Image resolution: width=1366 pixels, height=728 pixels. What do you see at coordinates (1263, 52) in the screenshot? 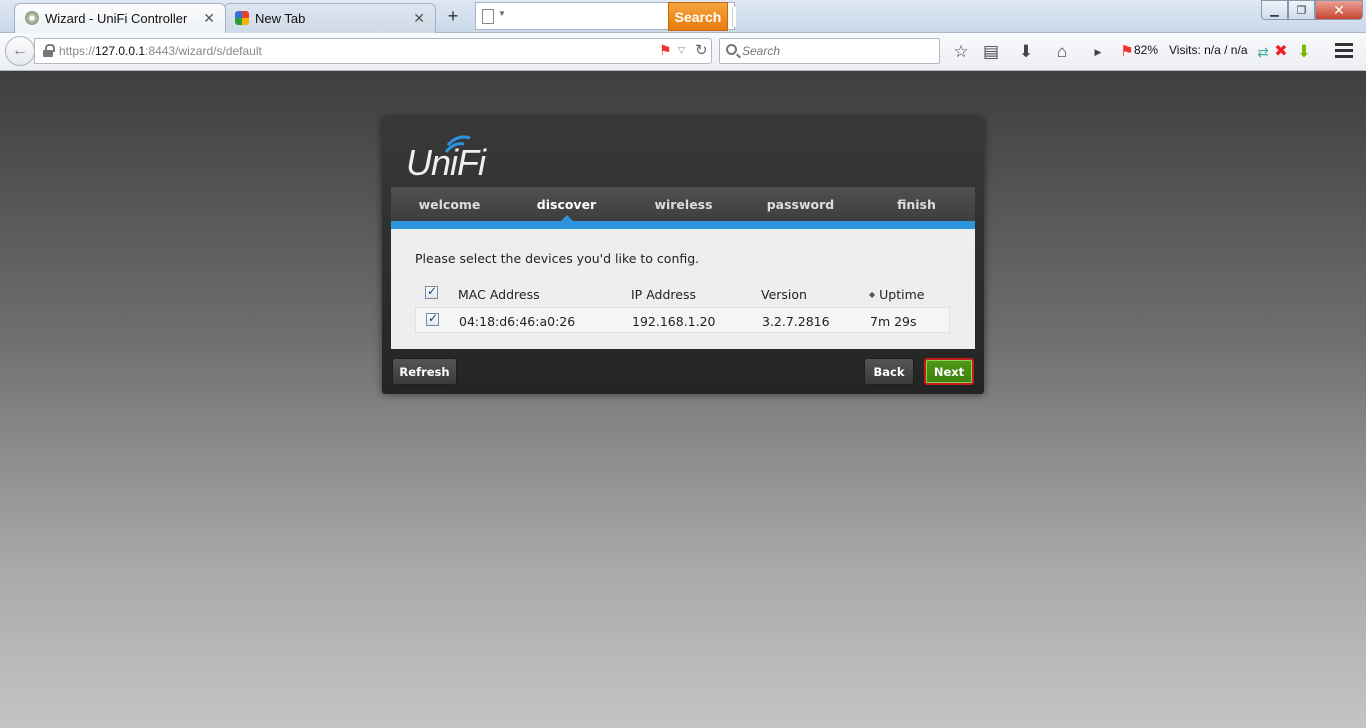
I see `extension-link-icon: ⇄` at bounding box center [1263, 52].